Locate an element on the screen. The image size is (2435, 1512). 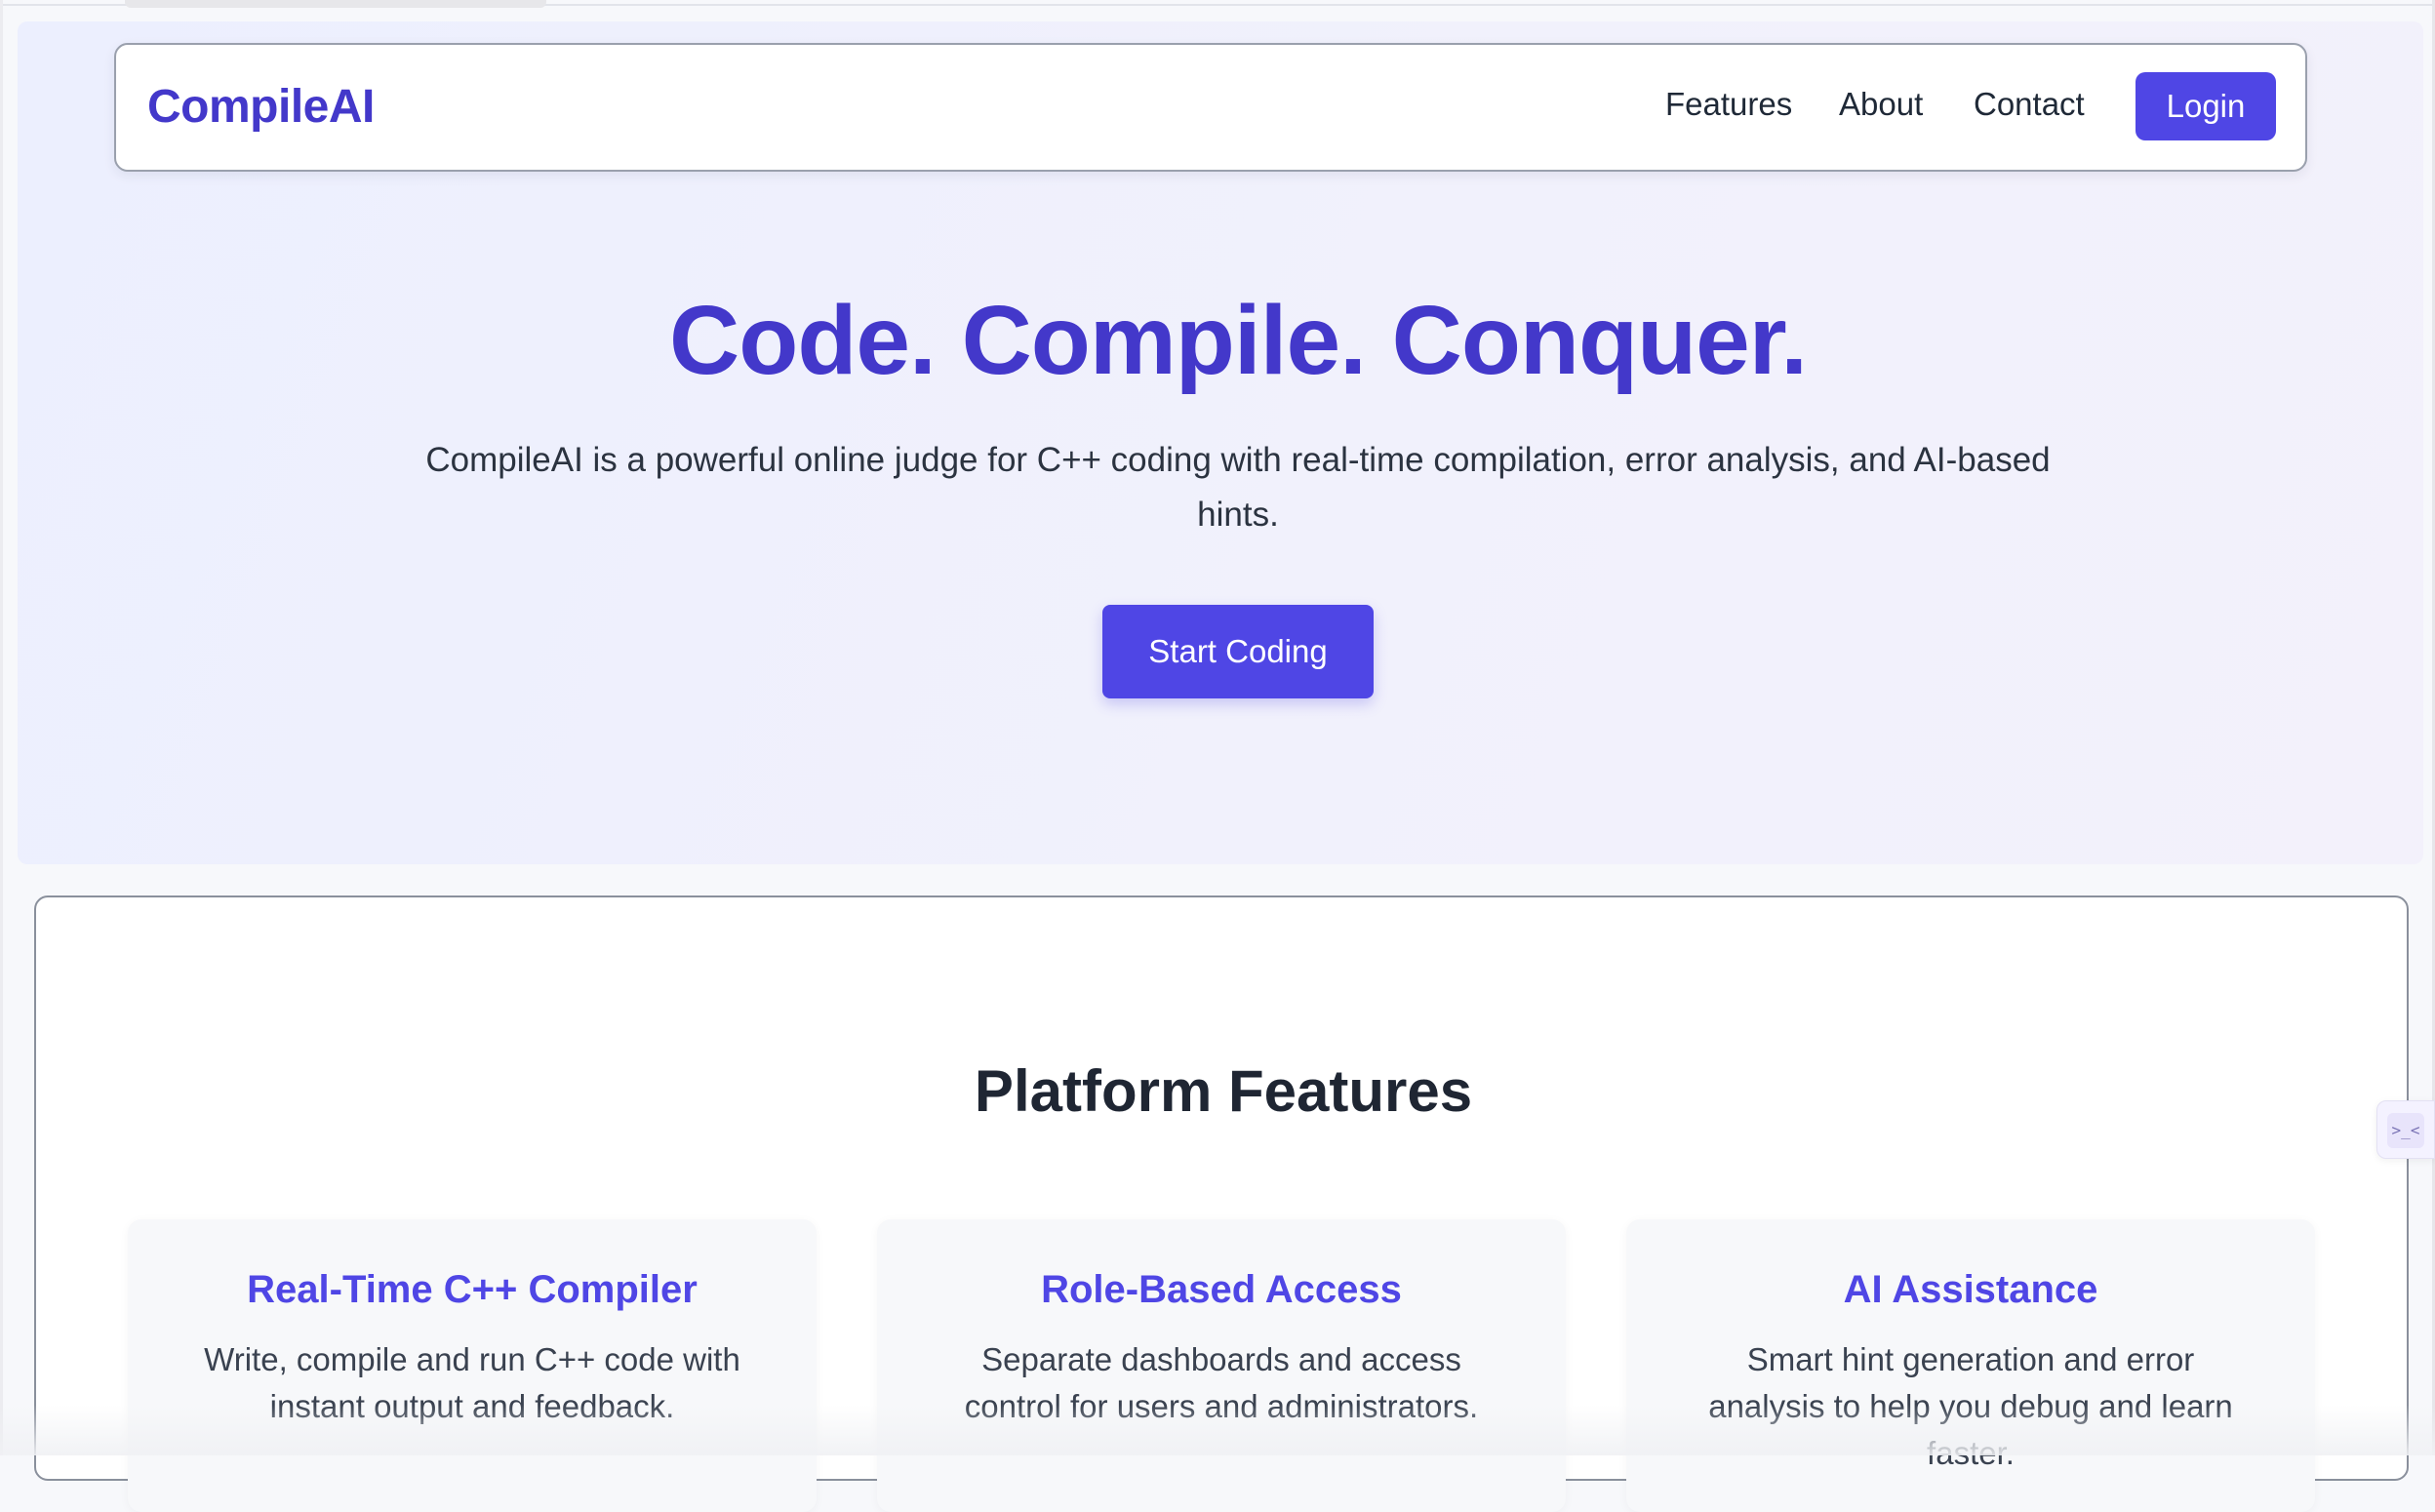
navbar: CompileAI Features About Contact Login is located at coordinates (1211, 107).